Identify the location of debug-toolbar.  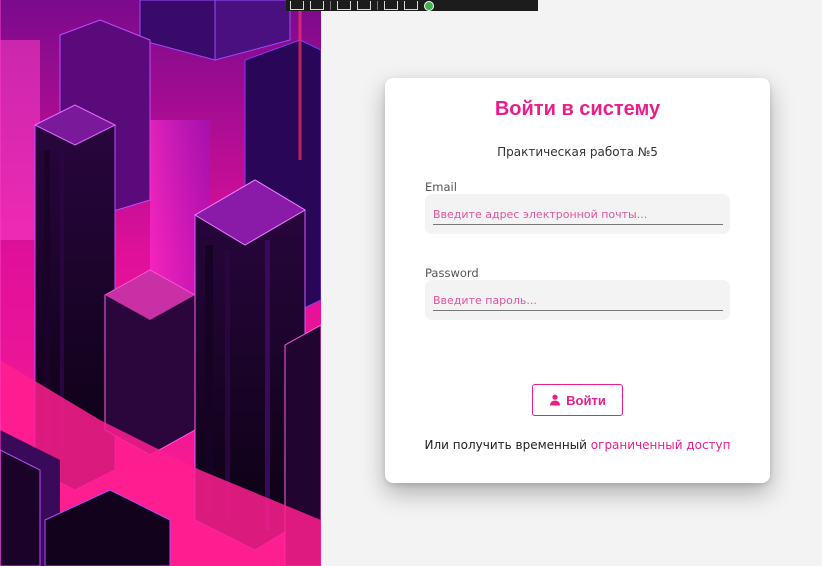
(412, 5).